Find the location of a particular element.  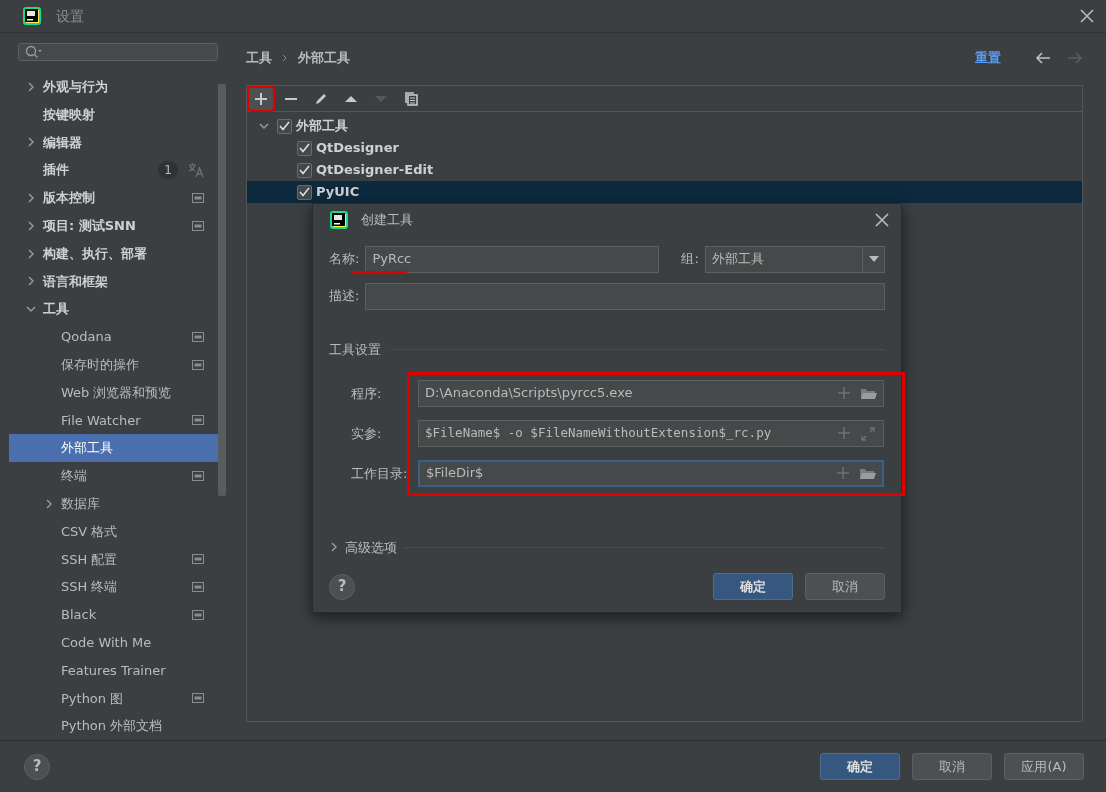

sidebar-item: 数据库 is located at coordinates (113, 503).